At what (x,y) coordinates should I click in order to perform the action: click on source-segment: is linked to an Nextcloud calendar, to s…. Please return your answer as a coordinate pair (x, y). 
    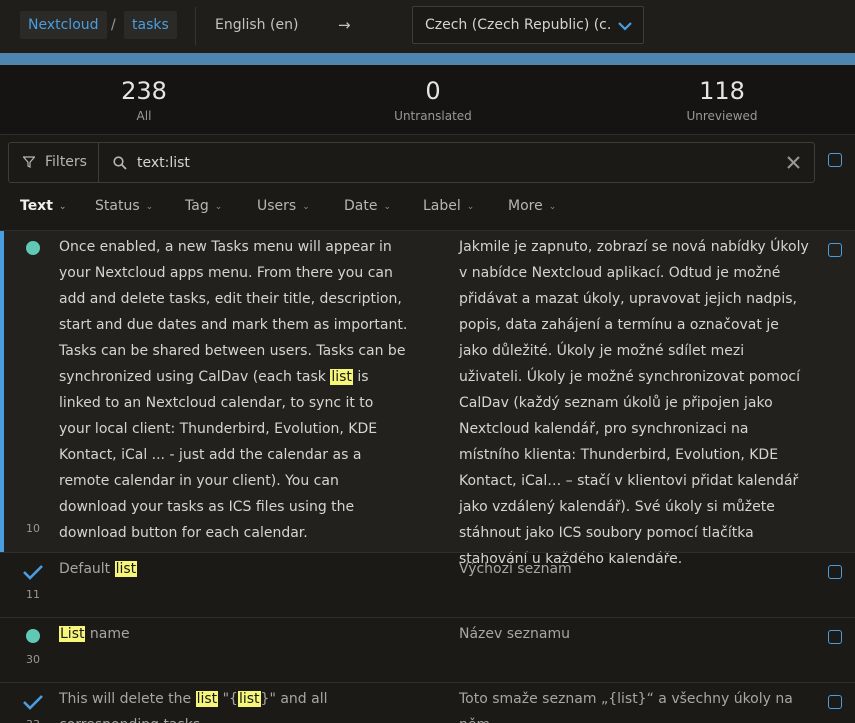
    Looking at the image, I should click on (218, 455).